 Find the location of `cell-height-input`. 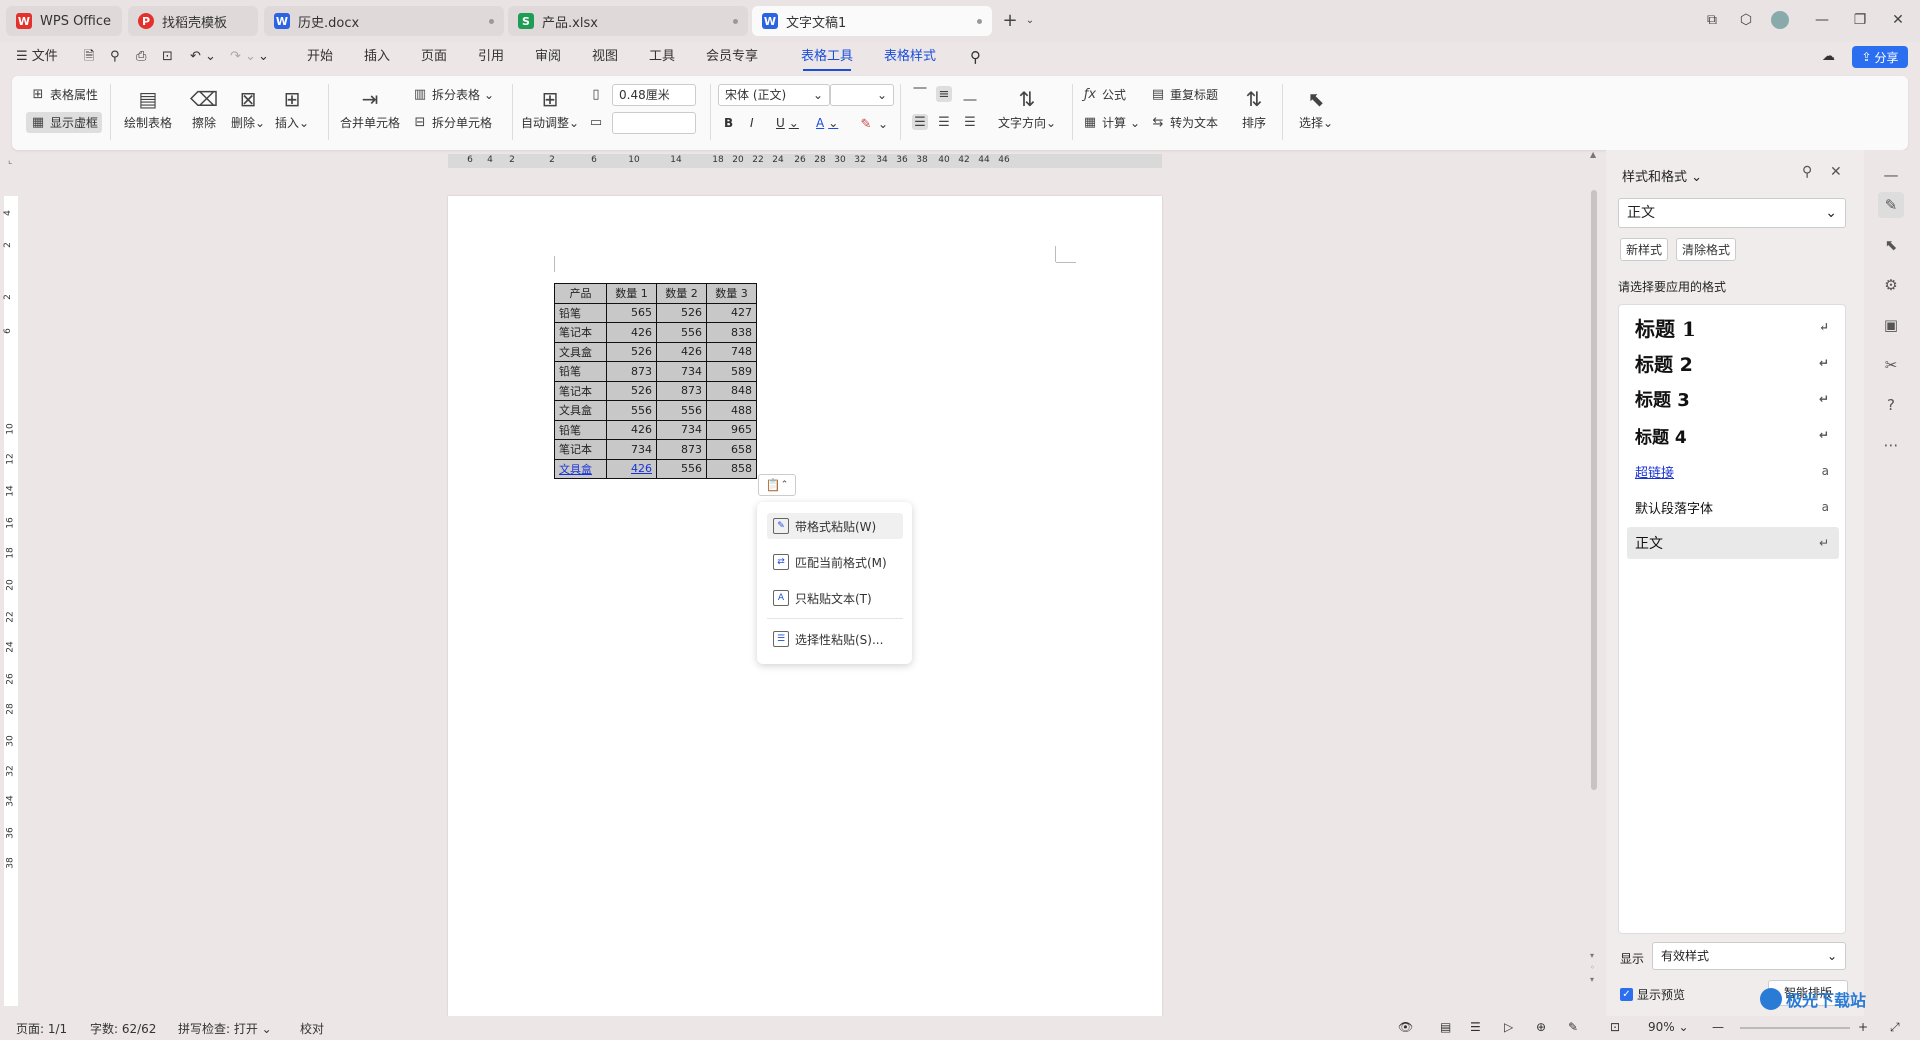

cell-height-input is located at coordinates (654, 123).